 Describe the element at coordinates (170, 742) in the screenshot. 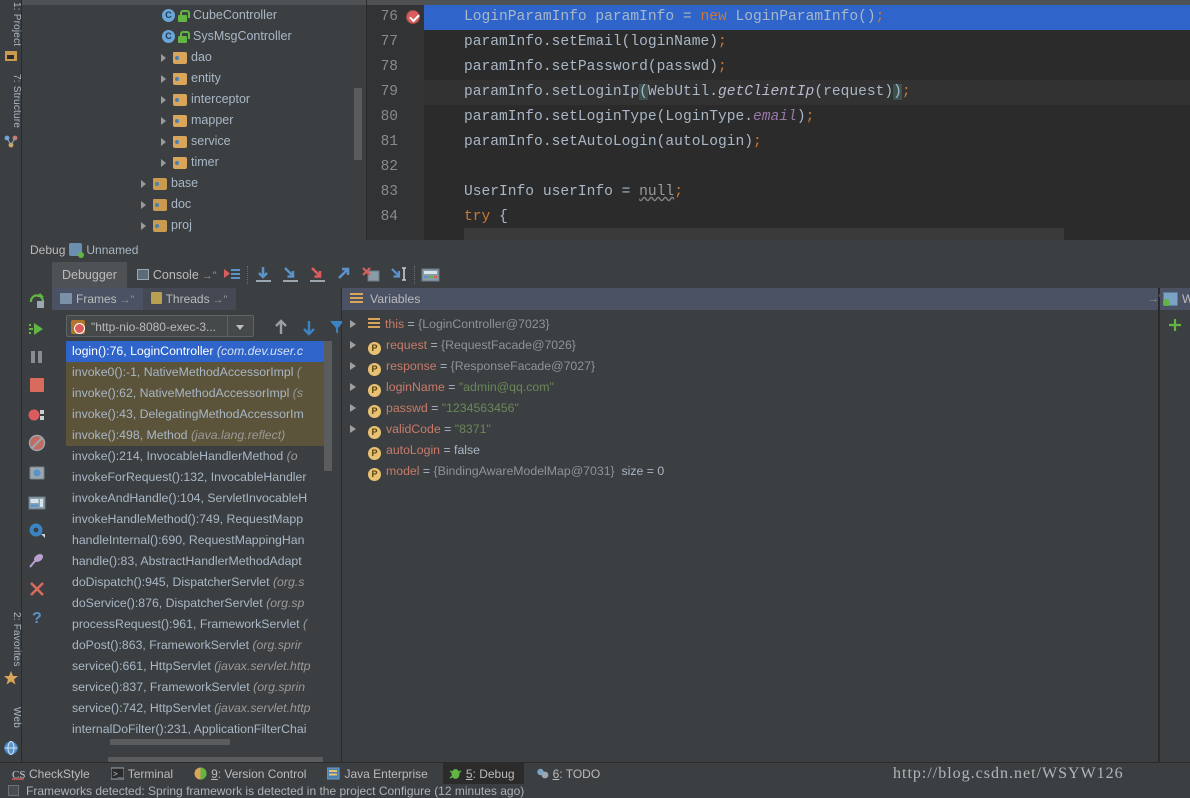

I see `frames-horizontal-scrollbar` at that location.